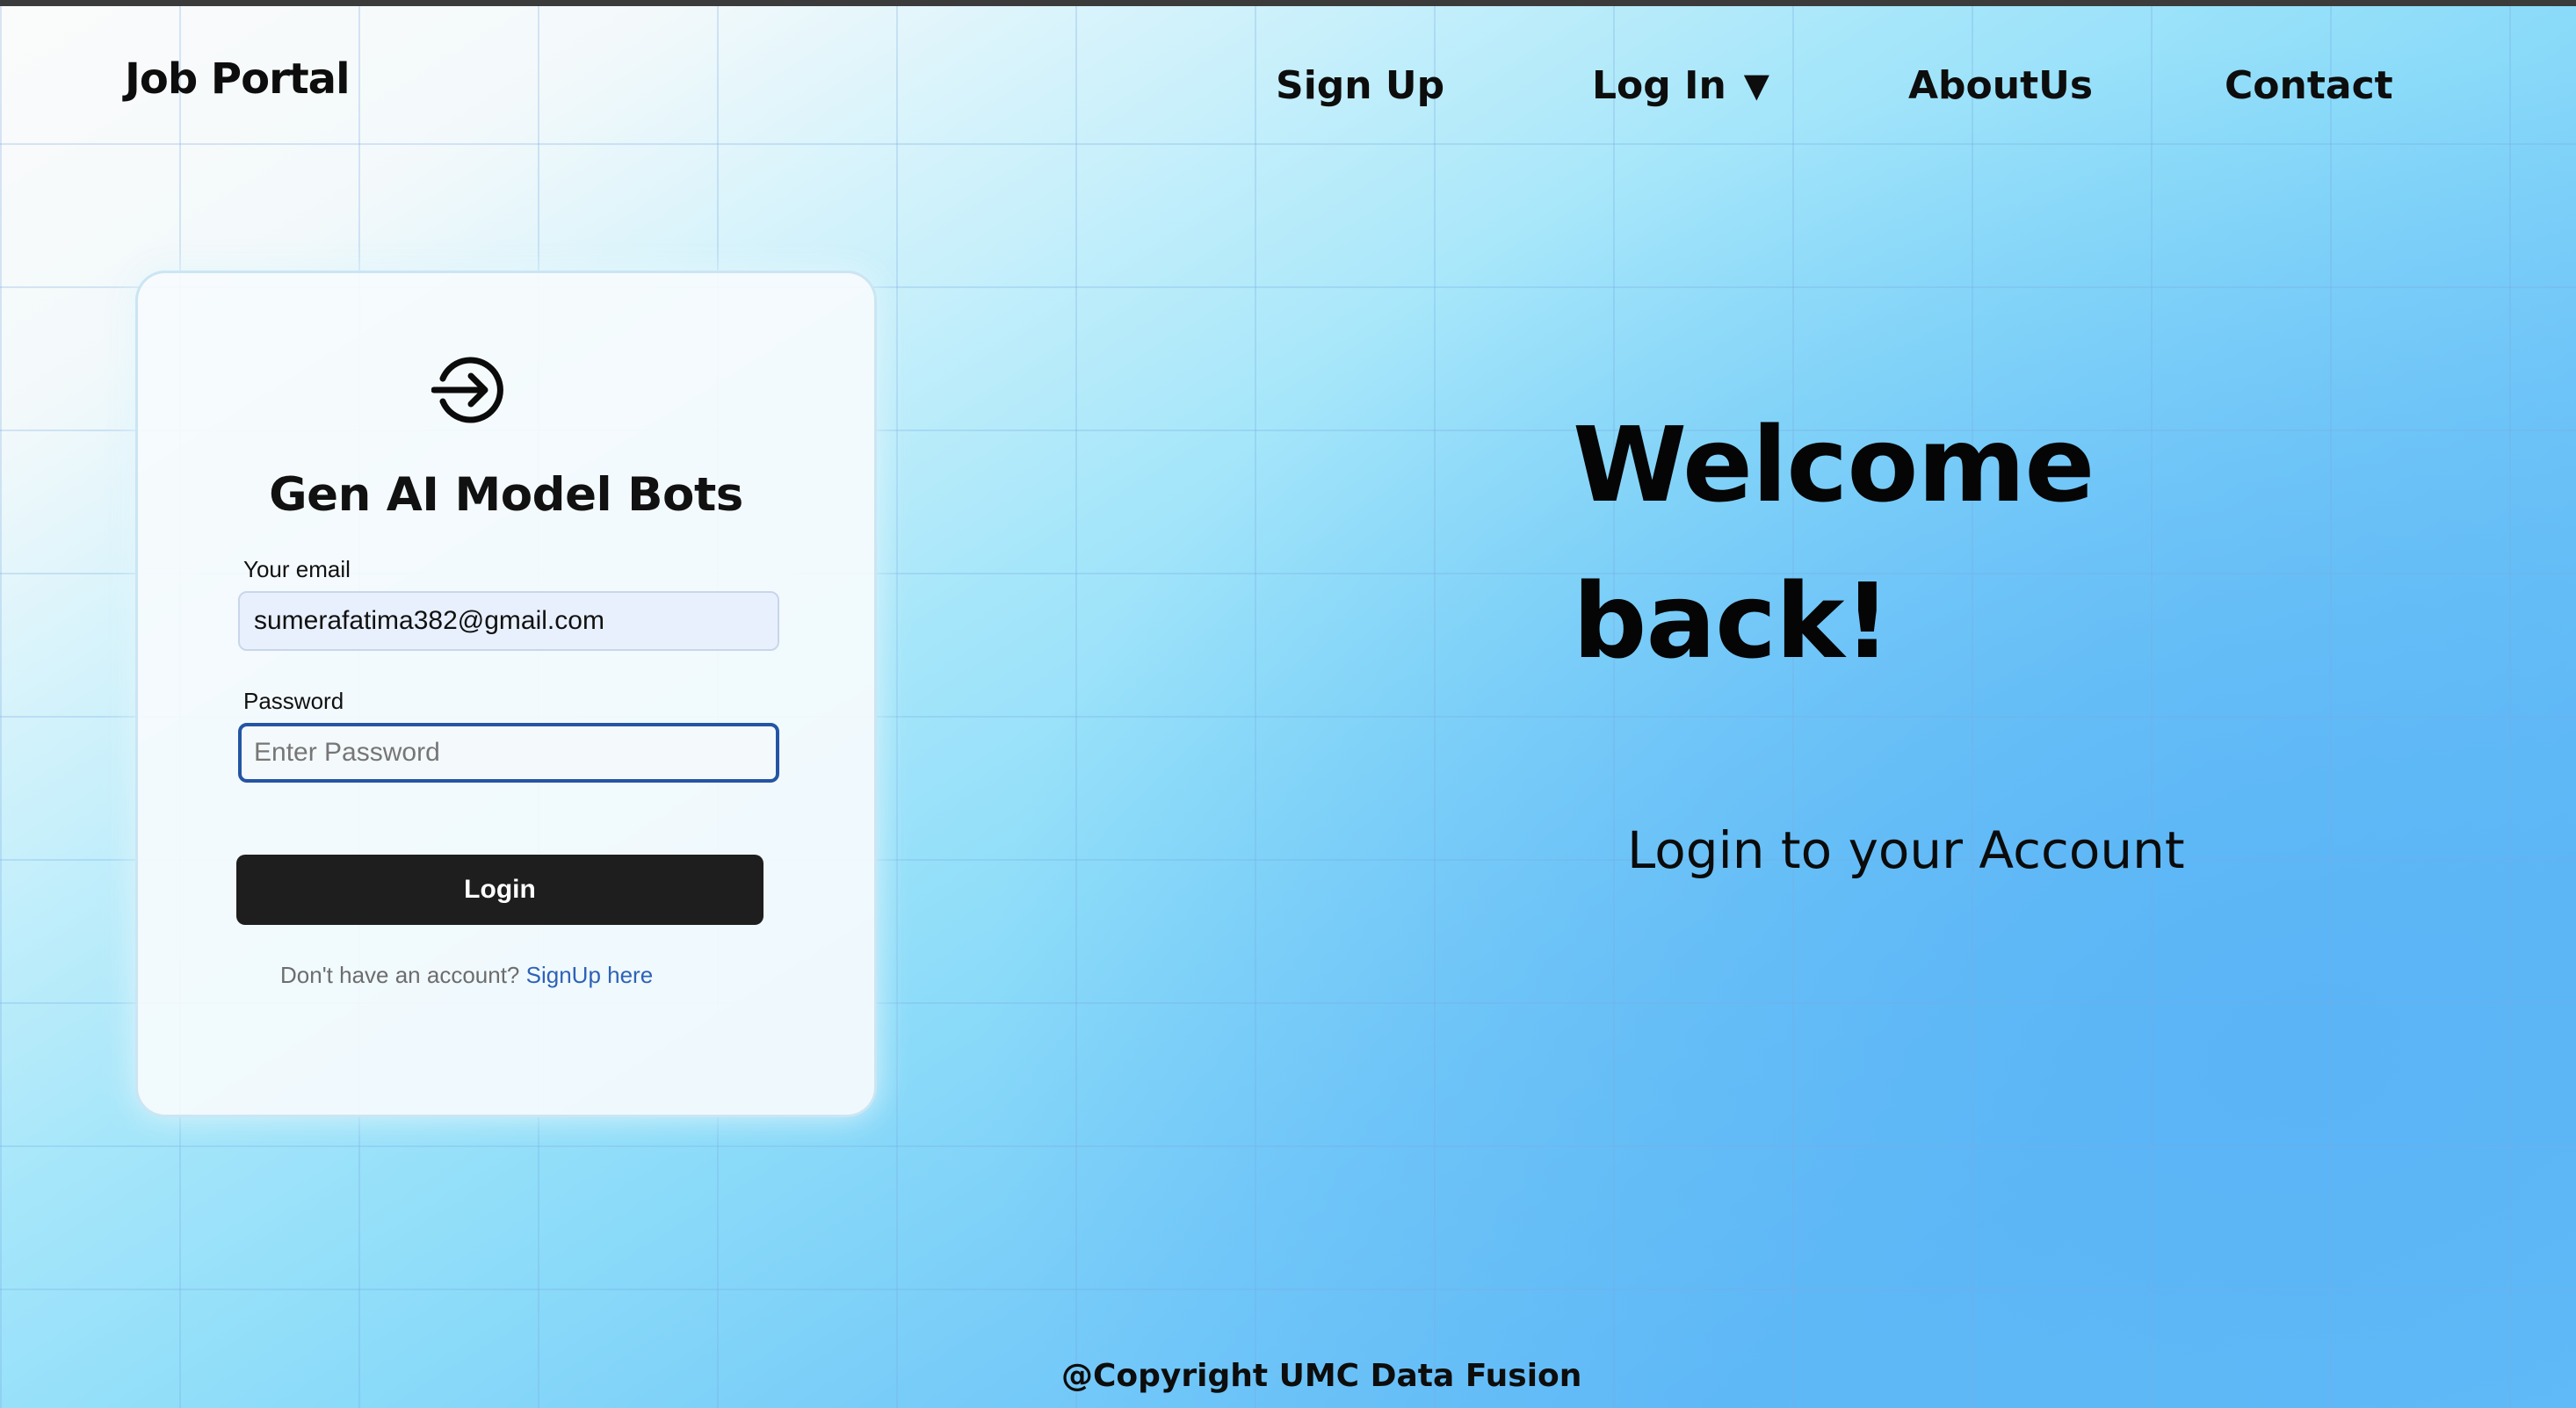  What do you see at coordinates (1834, 464) in the screenshot?
I see `welcome-line-1: Welcome` at bounding box center [1834, 464].